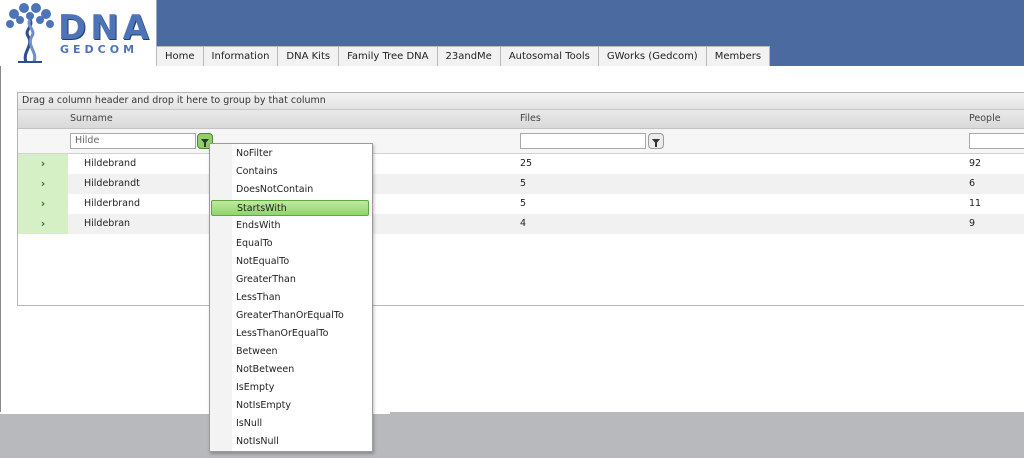 This screenshot has height=458, width=1024. I want to click on filter-option-greaterthan: GreaterThan, so click(290, 280).